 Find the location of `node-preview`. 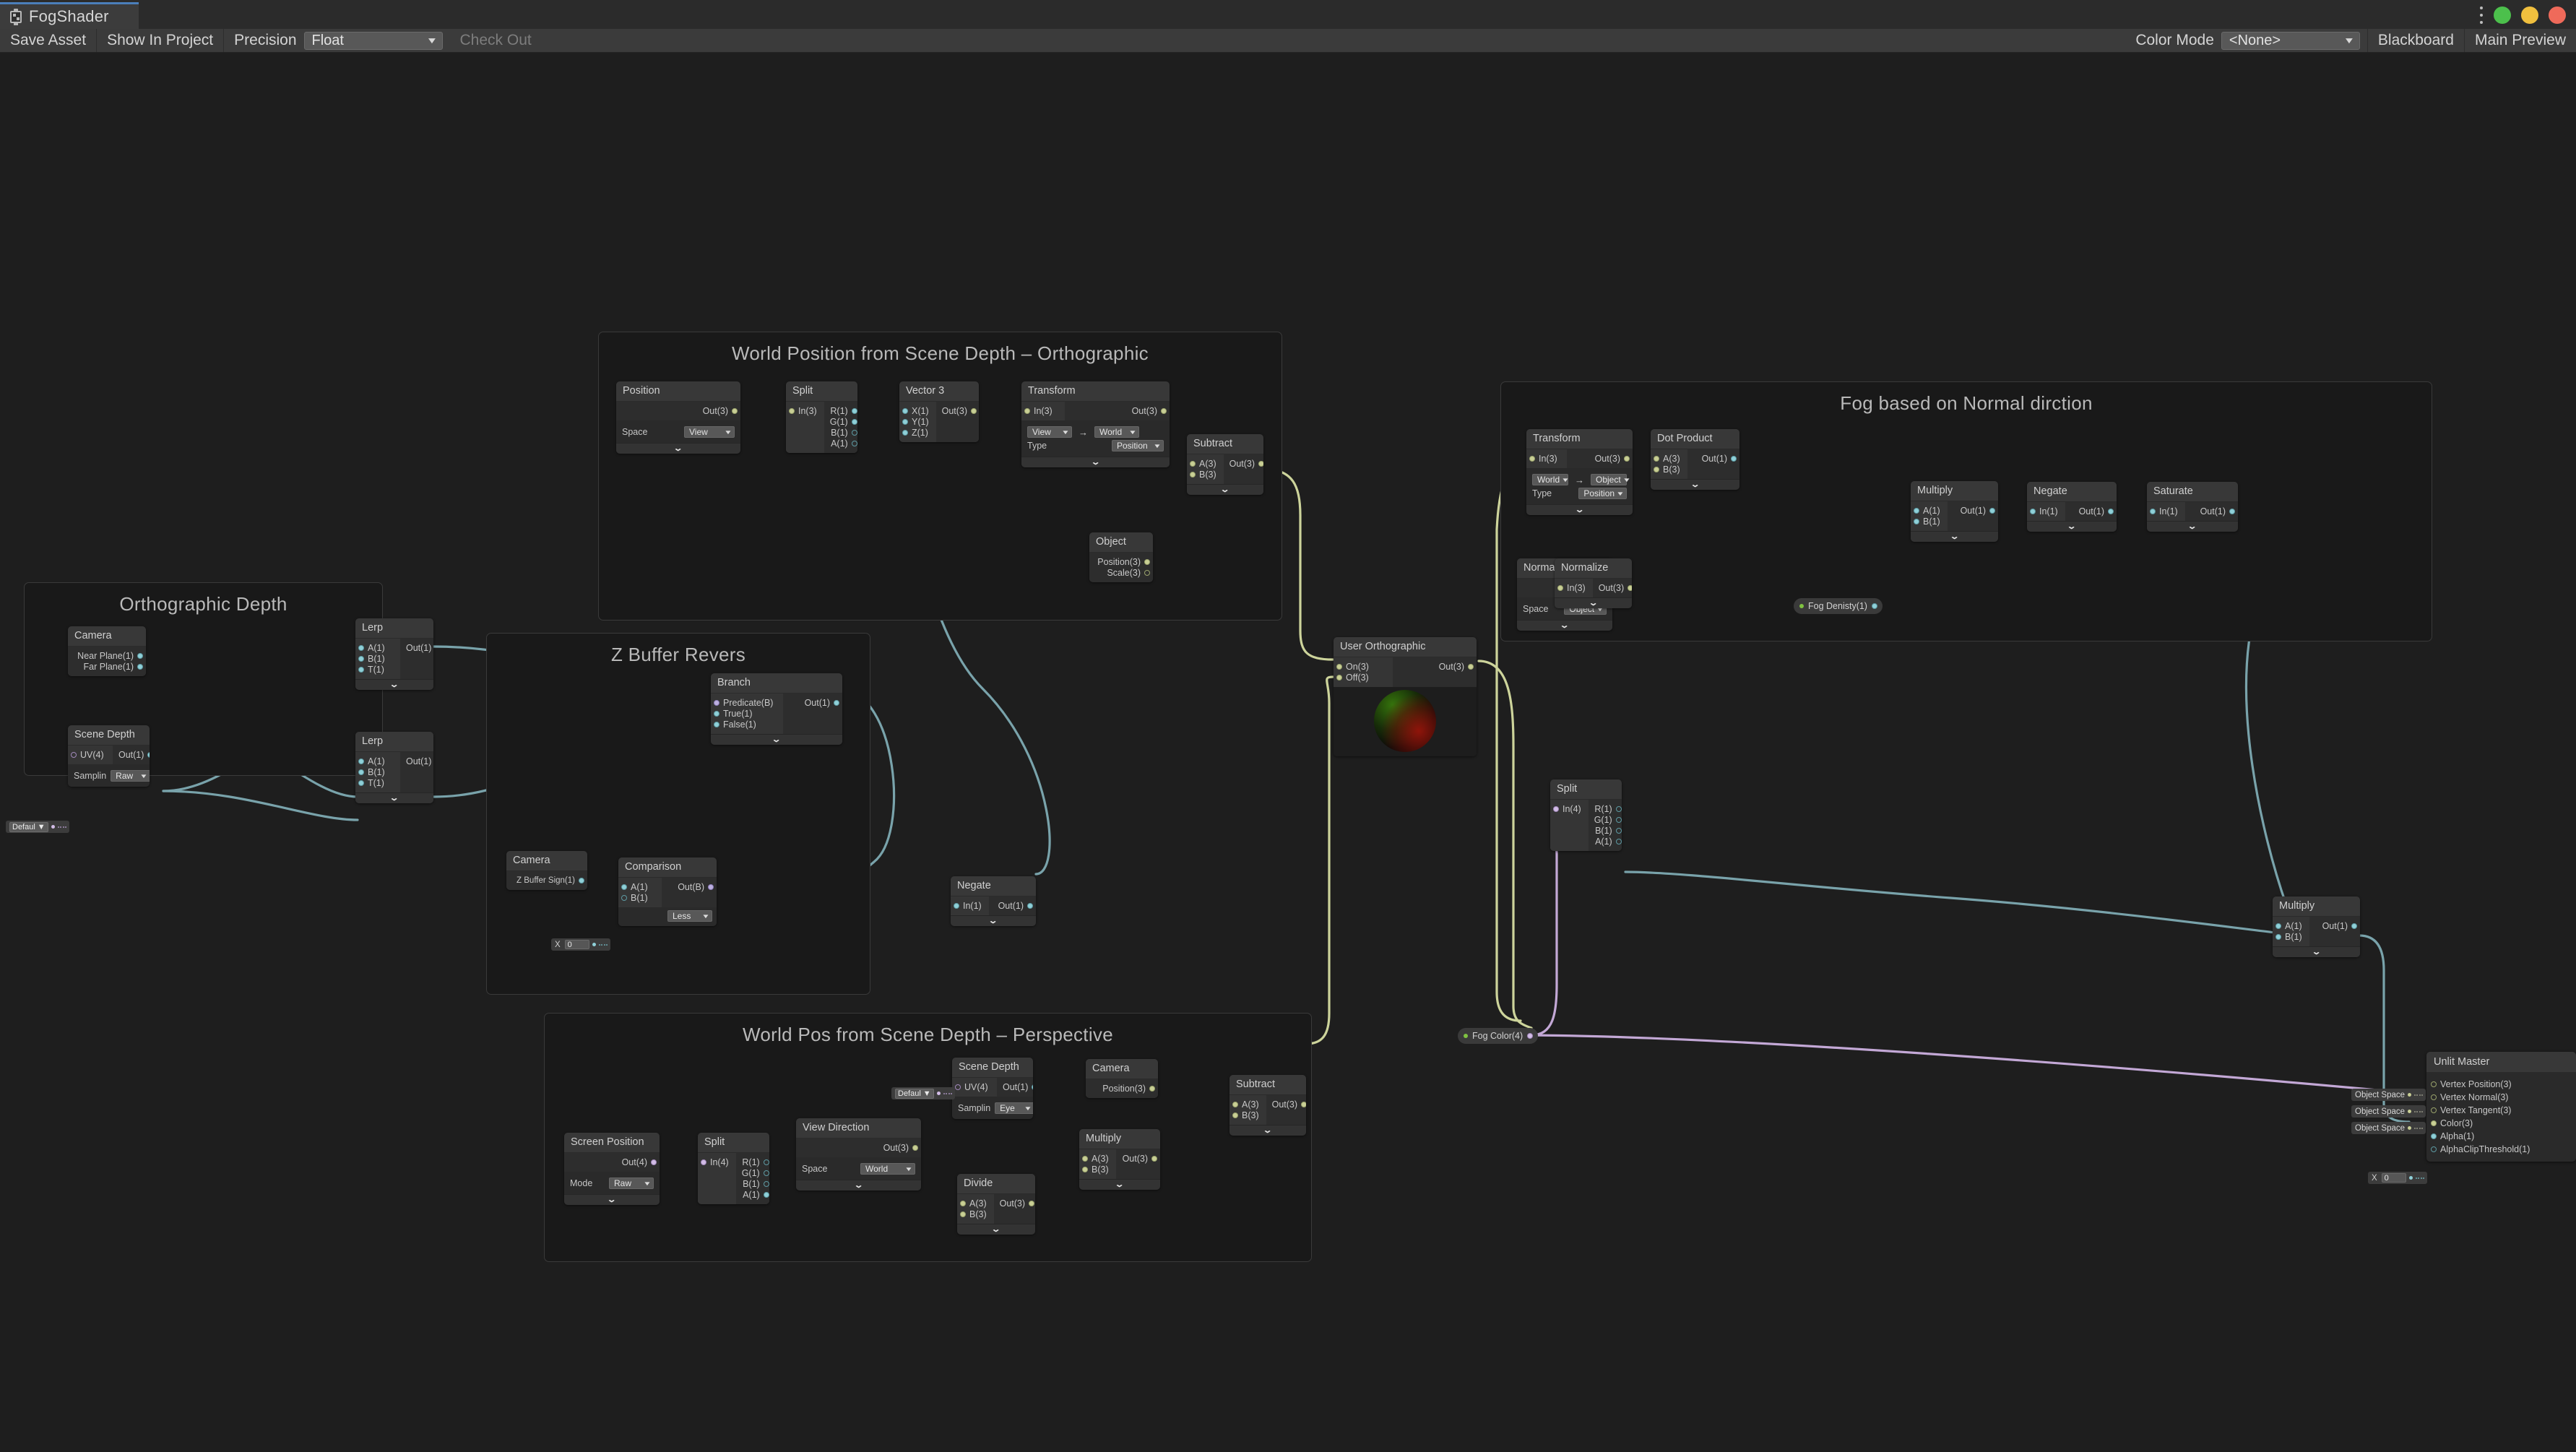

node-preview is located at coordinates (1405, 721).